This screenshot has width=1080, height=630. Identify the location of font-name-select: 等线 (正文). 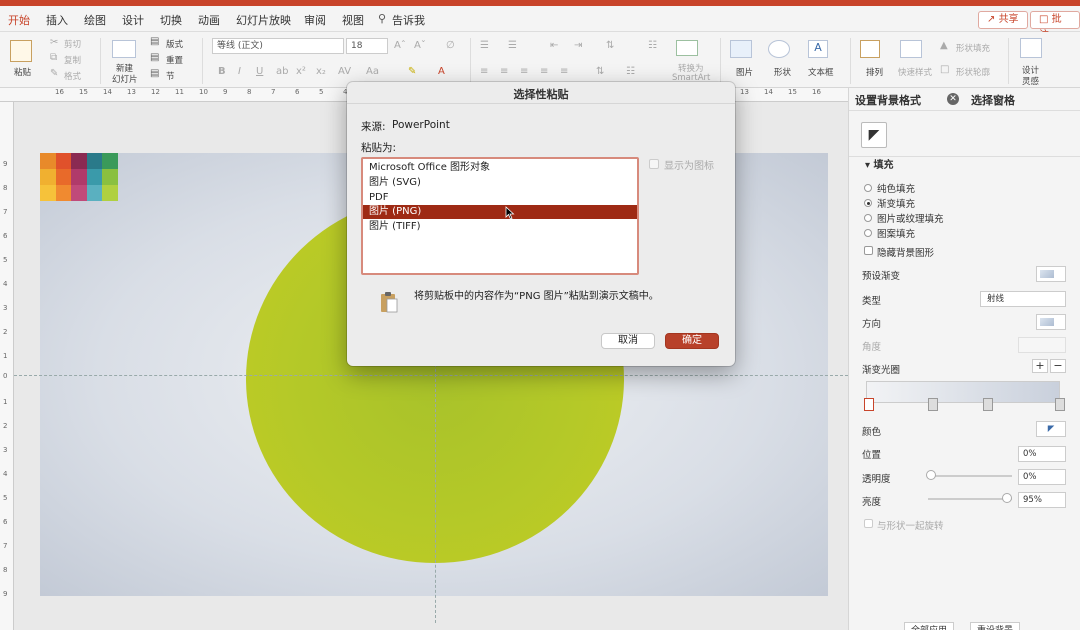
(278, 46).